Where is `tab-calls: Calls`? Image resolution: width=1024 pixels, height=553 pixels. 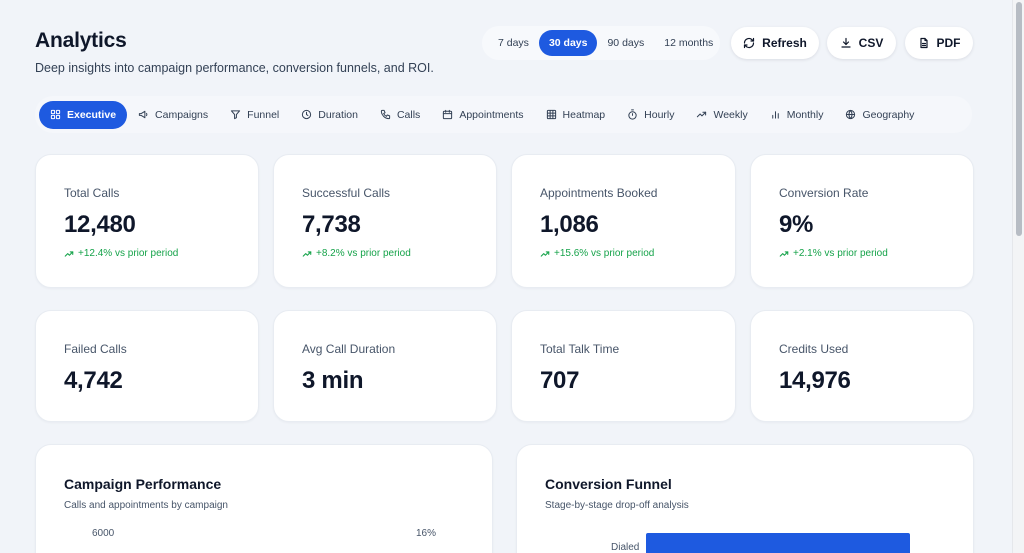
tab-calls: Calls is located at coordinates (400, 115).